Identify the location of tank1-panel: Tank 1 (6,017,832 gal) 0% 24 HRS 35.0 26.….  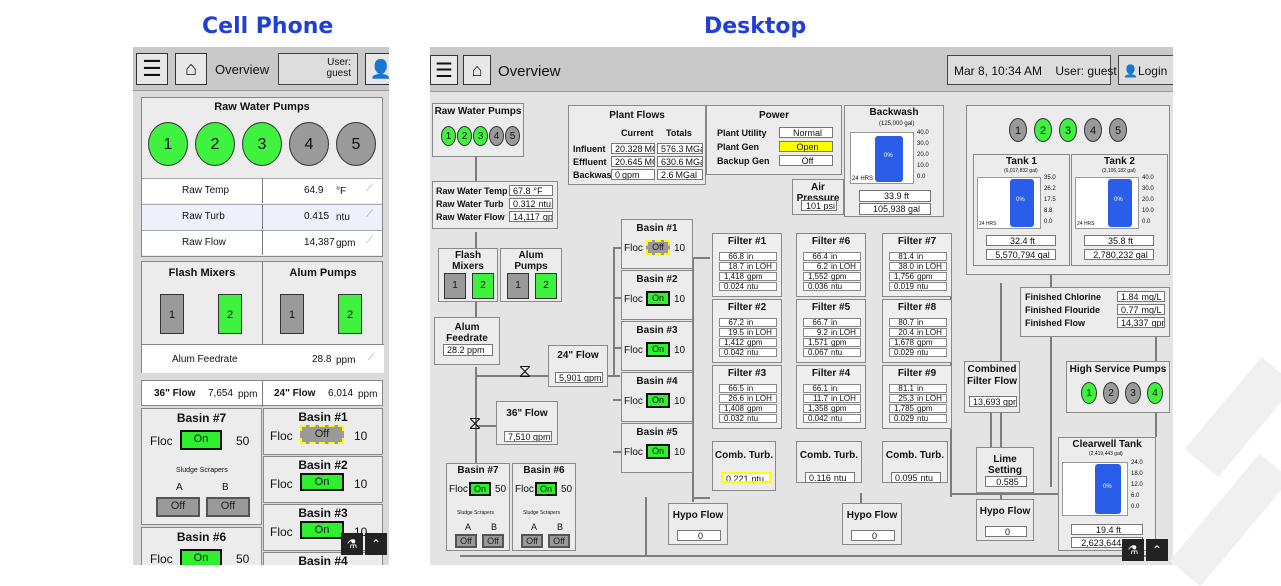
(1021, 210).